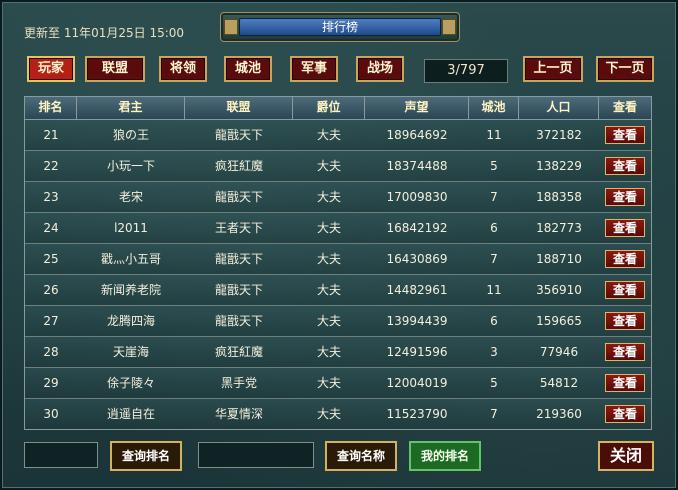 The image size is (678, 490). Describe the element at coordinates (559, 321) in the screenshot. I see `cell-population: 159665` at that location.